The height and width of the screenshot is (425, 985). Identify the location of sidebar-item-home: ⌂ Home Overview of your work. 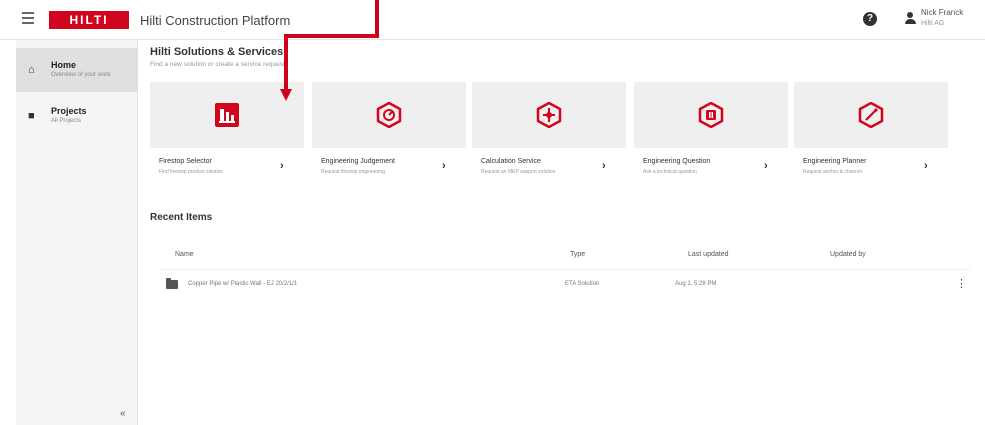
(77, 70).